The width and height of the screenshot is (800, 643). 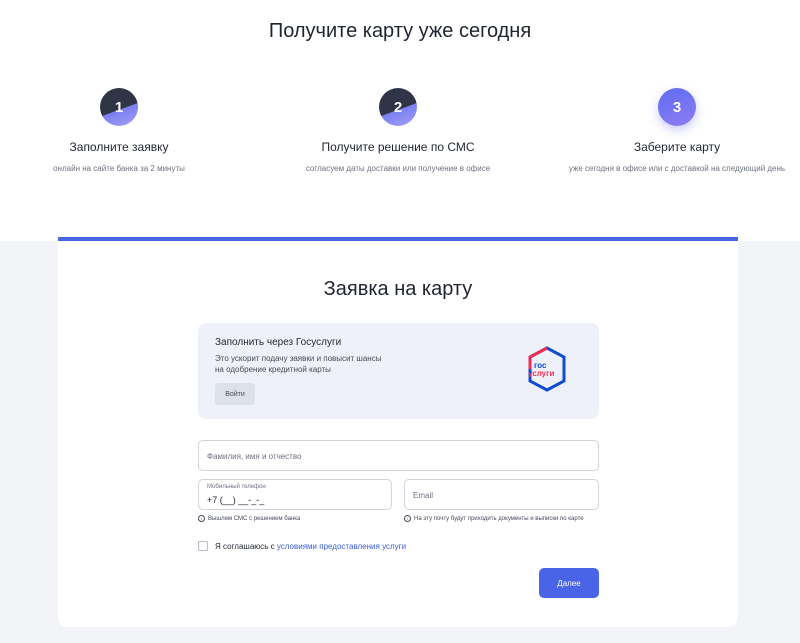 What do you see at coordinates (203, 546) in the screenshot?
I see `agreement-checkbox` at bounding box center [203, 546].